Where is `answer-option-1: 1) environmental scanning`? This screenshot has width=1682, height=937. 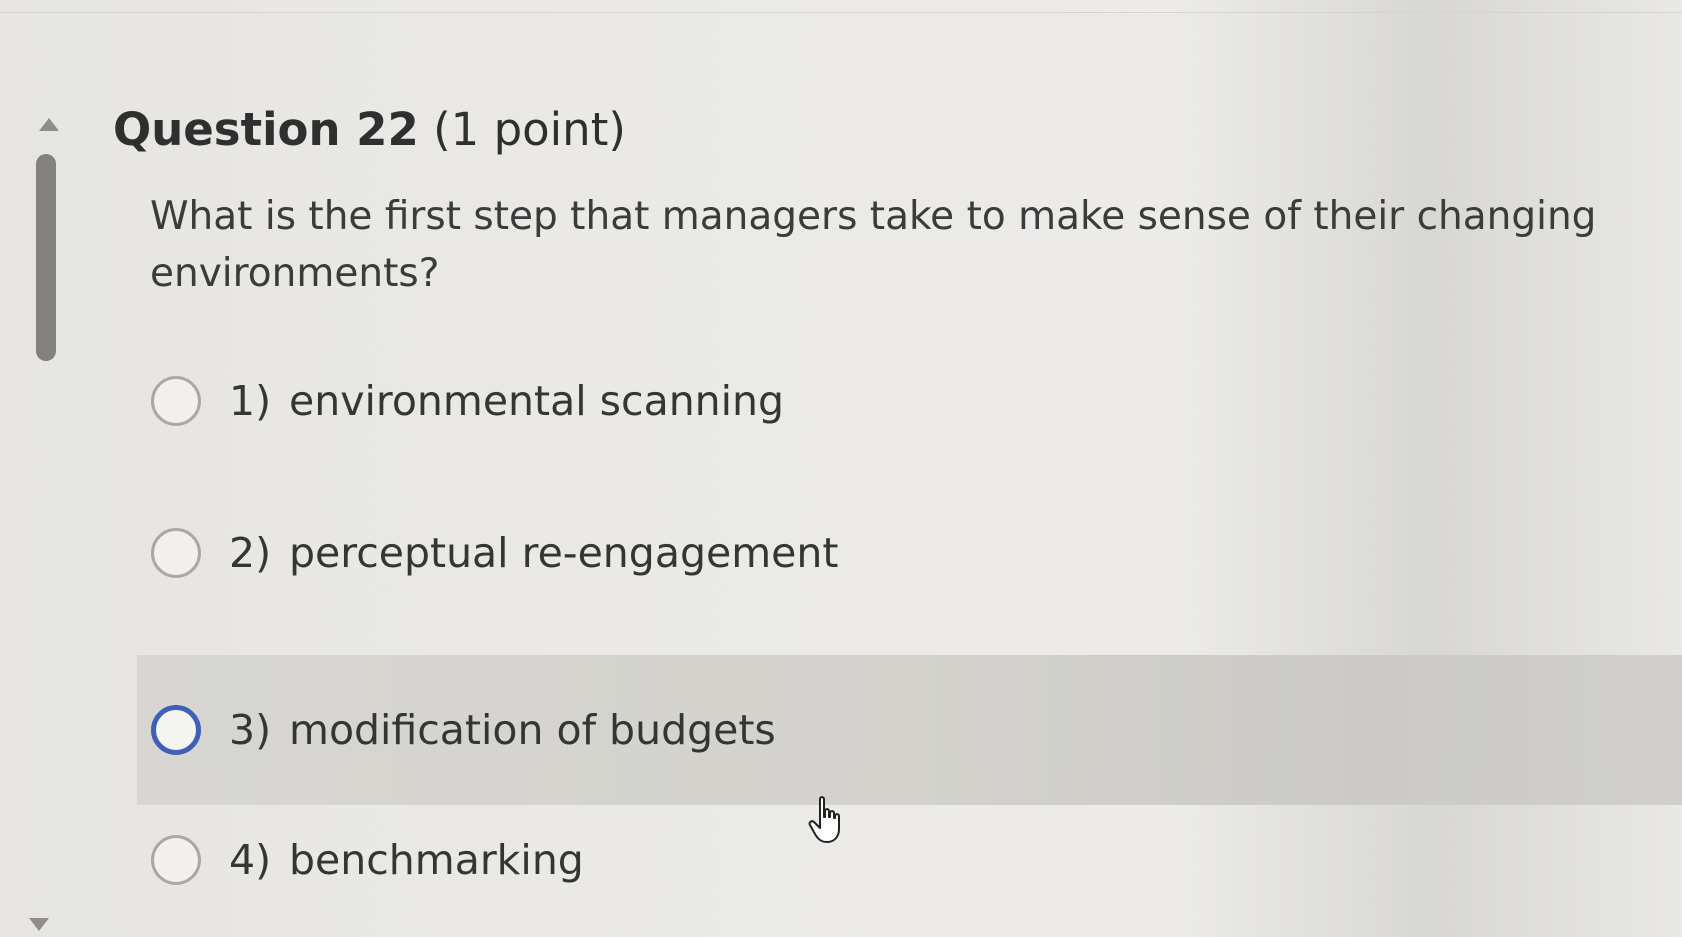
answer-option-1: 1) environmental scanning is located at coordinates (909, 401).